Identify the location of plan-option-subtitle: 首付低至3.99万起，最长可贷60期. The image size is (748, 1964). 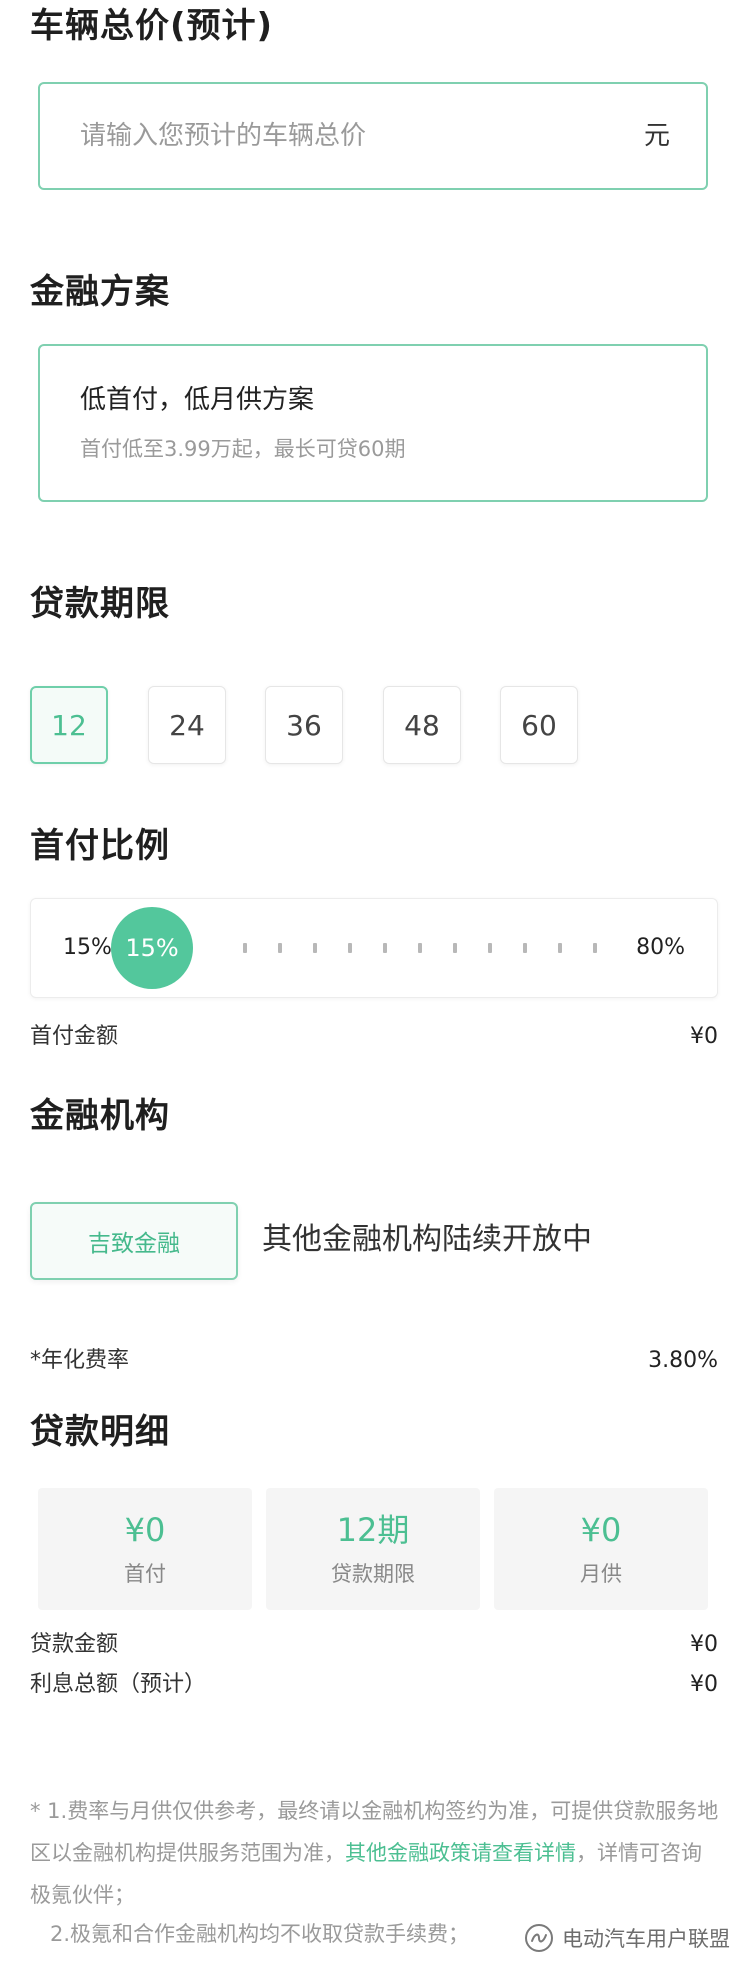
(243, 449).